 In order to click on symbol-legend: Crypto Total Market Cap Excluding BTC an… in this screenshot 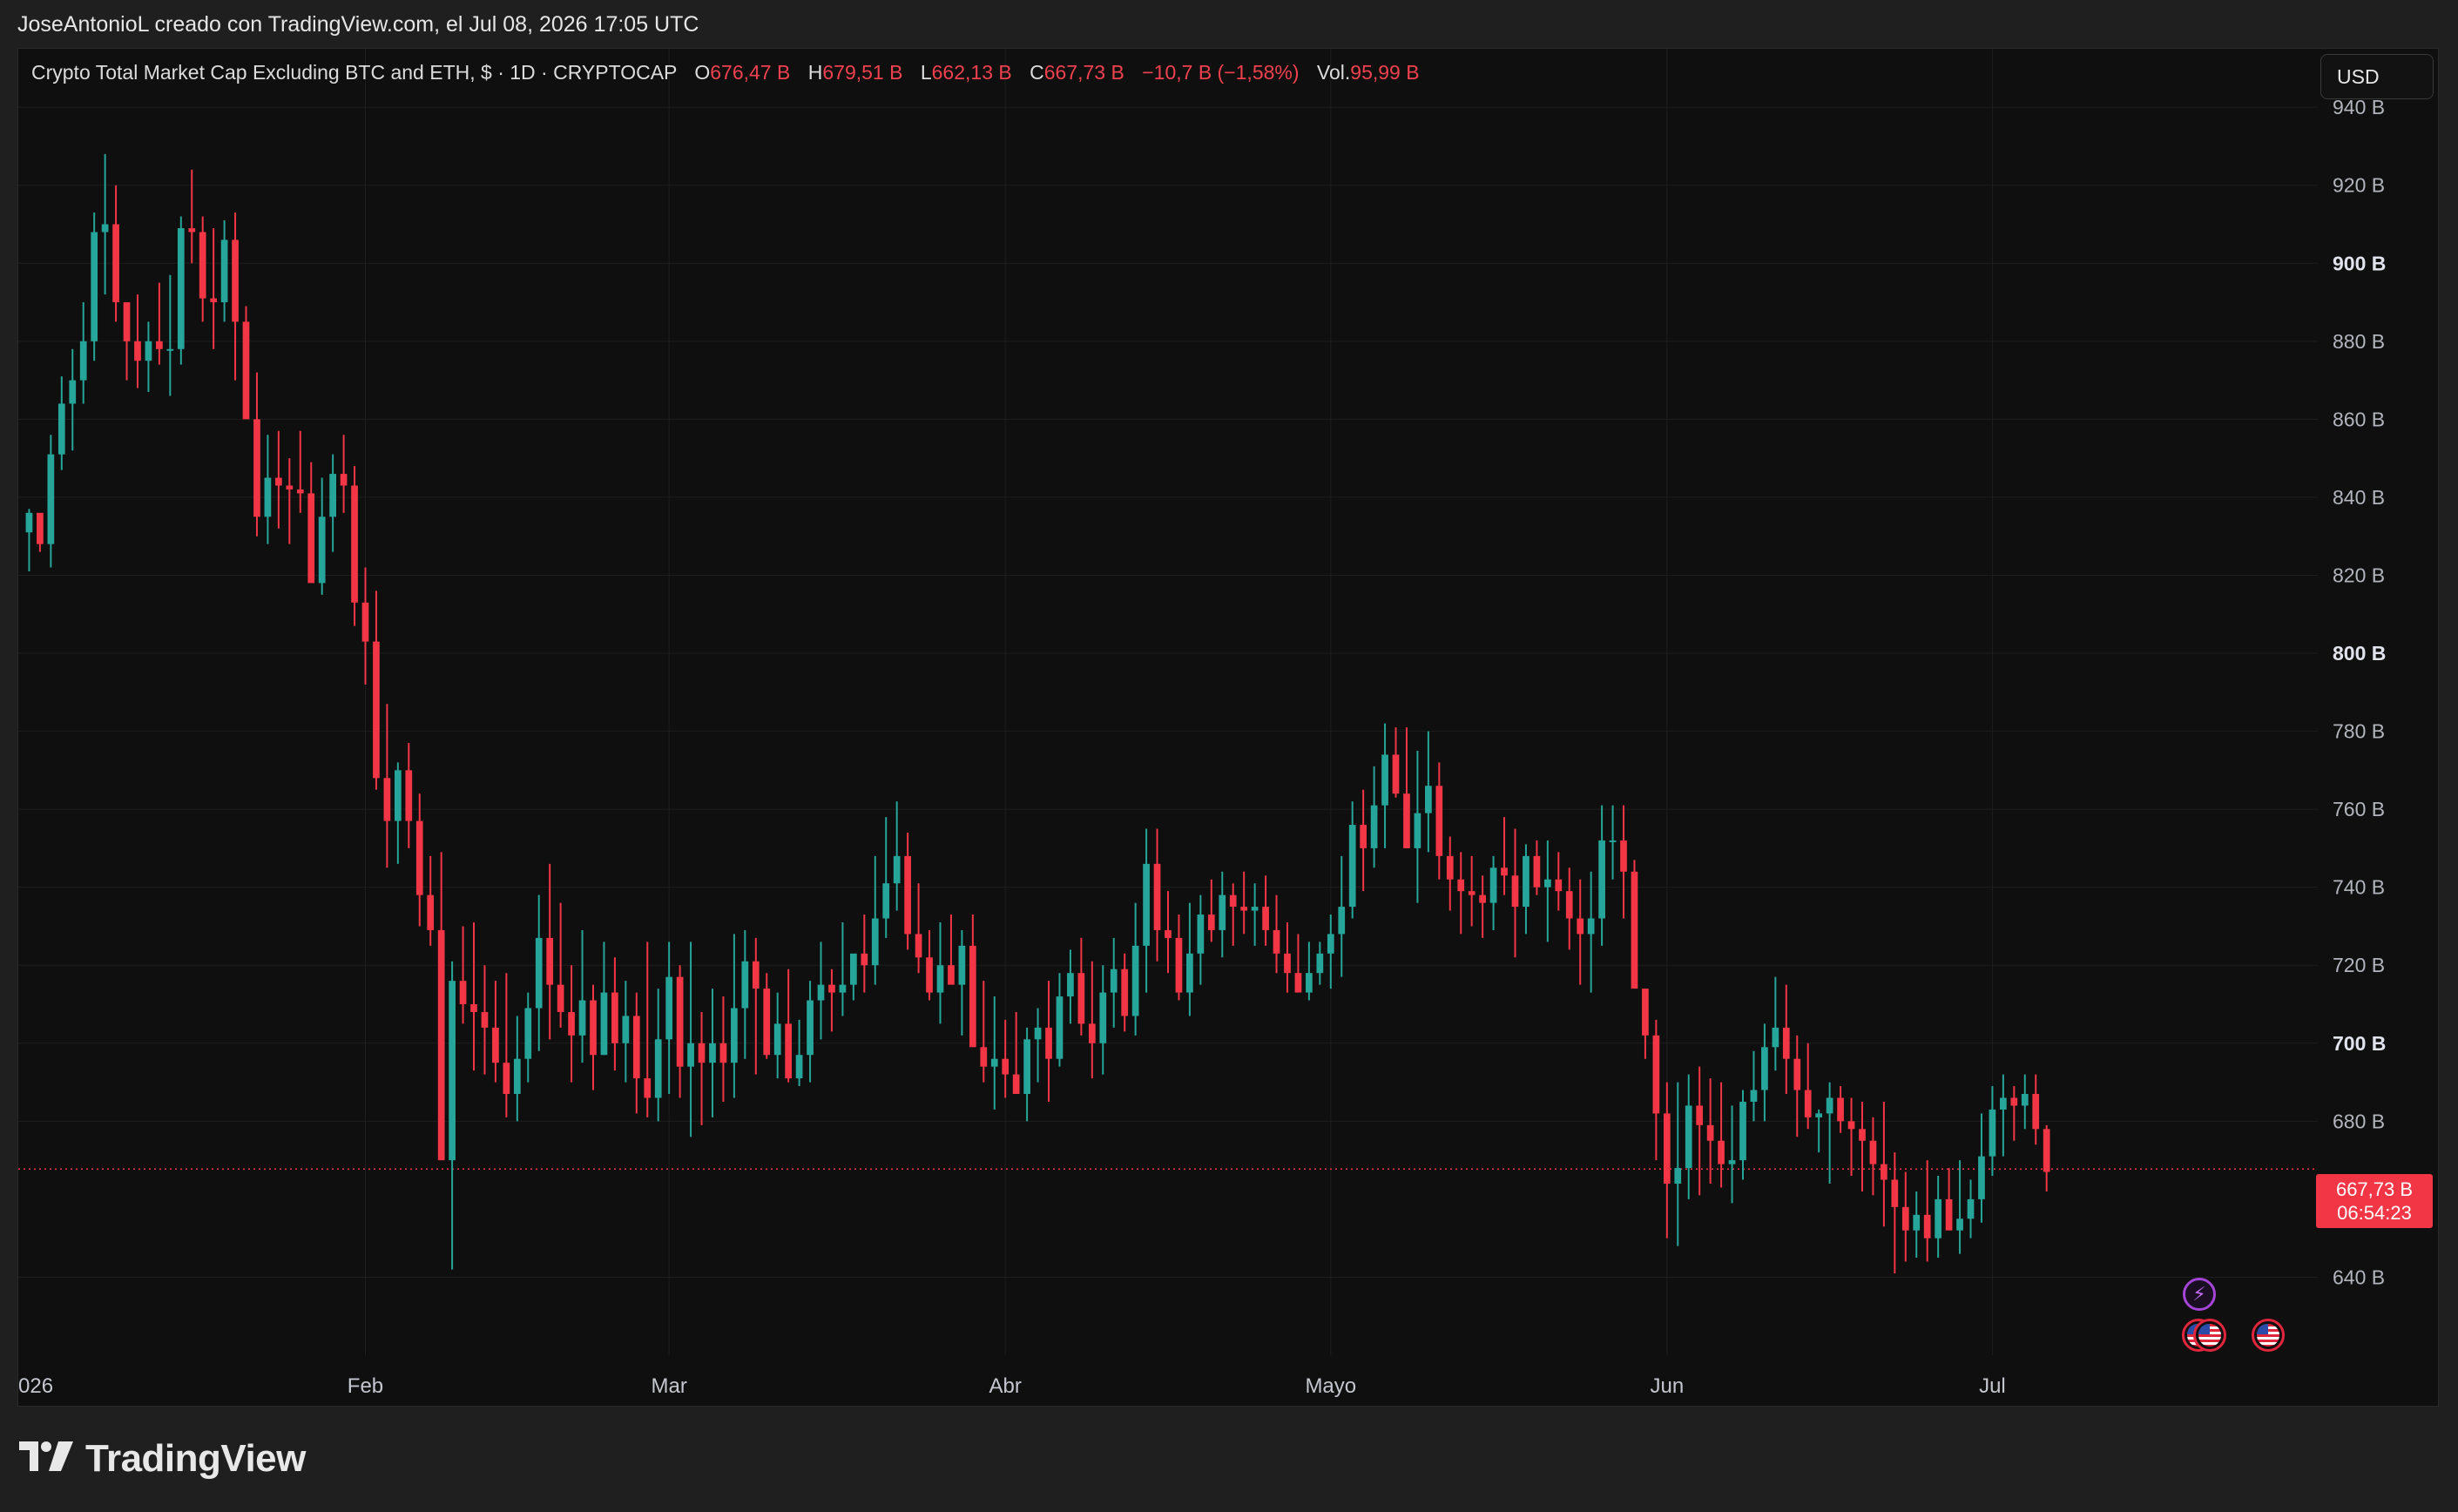, I will do `click(725, 72)`.